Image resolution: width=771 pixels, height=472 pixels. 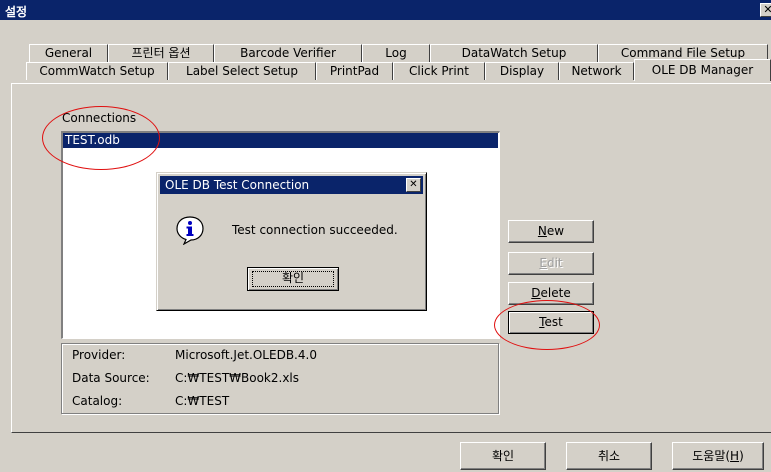 I want to click on edit-button: Edit, so click(x=551, y=263).